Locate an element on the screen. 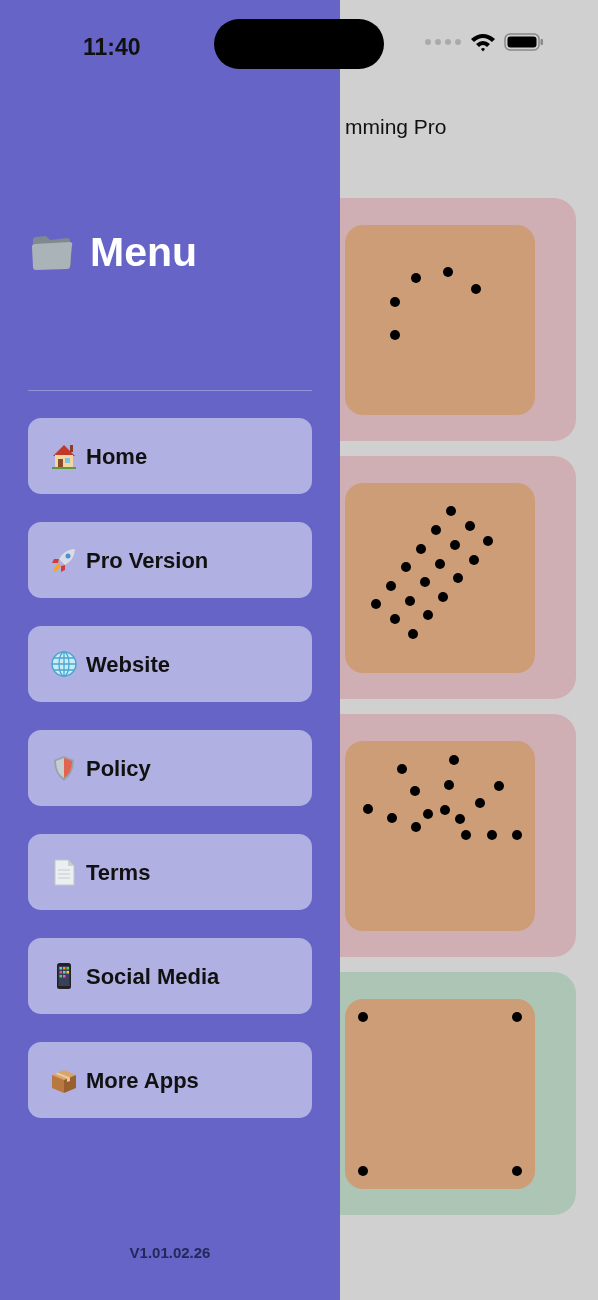  status-time: 11:40 is located at coordinates (112, 47).